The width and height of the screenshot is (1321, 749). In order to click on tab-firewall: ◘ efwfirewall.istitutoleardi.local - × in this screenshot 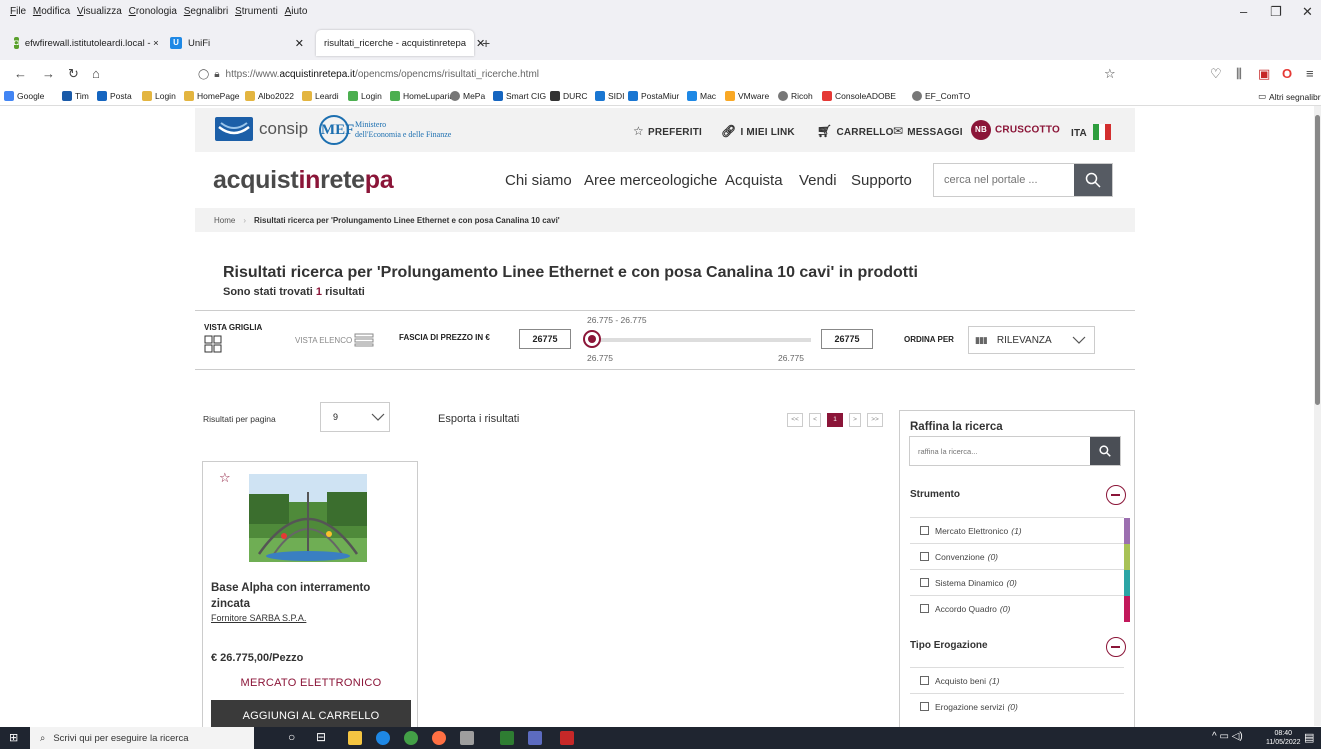, I will do `click(82, 43)`.